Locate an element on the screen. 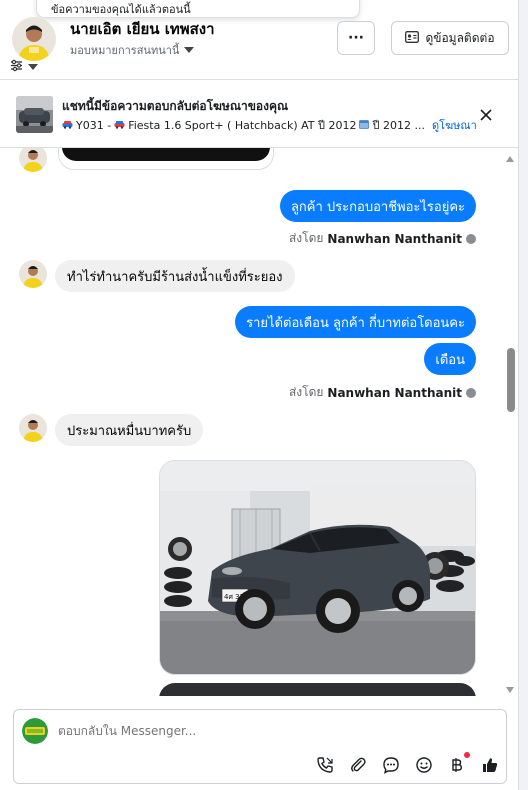 The width and height of the screenshot is (528, 790). page-avatar is located at coordinates (35, 731).